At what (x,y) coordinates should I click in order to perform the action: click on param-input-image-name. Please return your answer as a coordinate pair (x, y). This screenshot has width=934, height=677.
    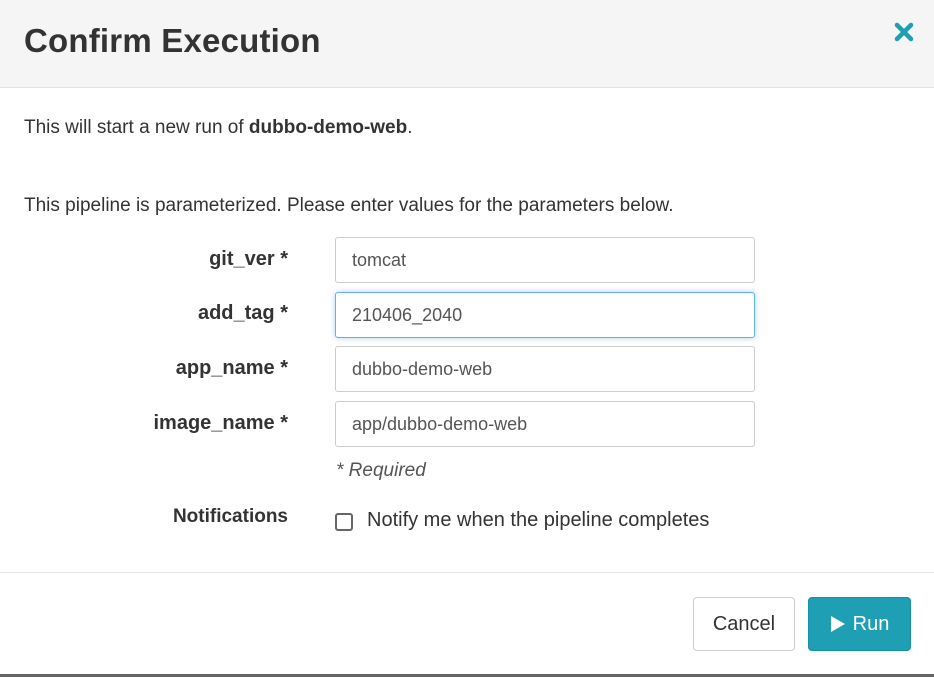
    Looking at the image, I should click on (545, 424).